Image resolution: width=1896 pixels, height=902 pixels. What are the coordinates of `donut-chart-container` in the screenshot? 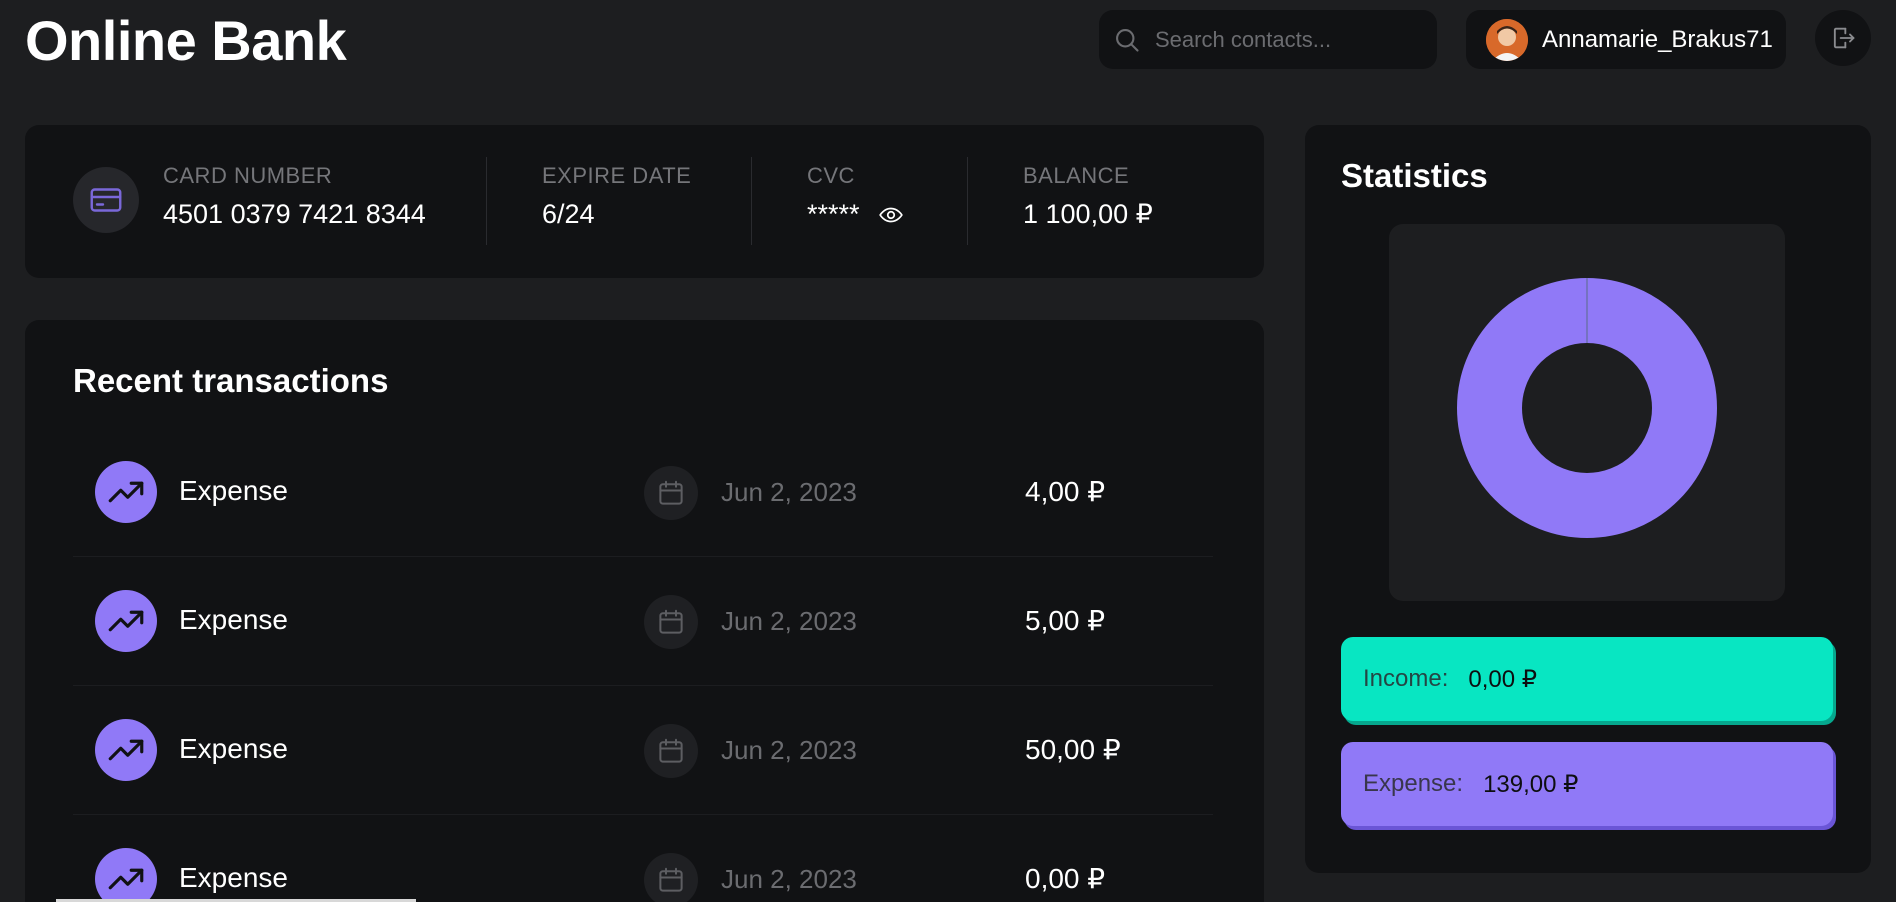 It's located at (1587, 412).